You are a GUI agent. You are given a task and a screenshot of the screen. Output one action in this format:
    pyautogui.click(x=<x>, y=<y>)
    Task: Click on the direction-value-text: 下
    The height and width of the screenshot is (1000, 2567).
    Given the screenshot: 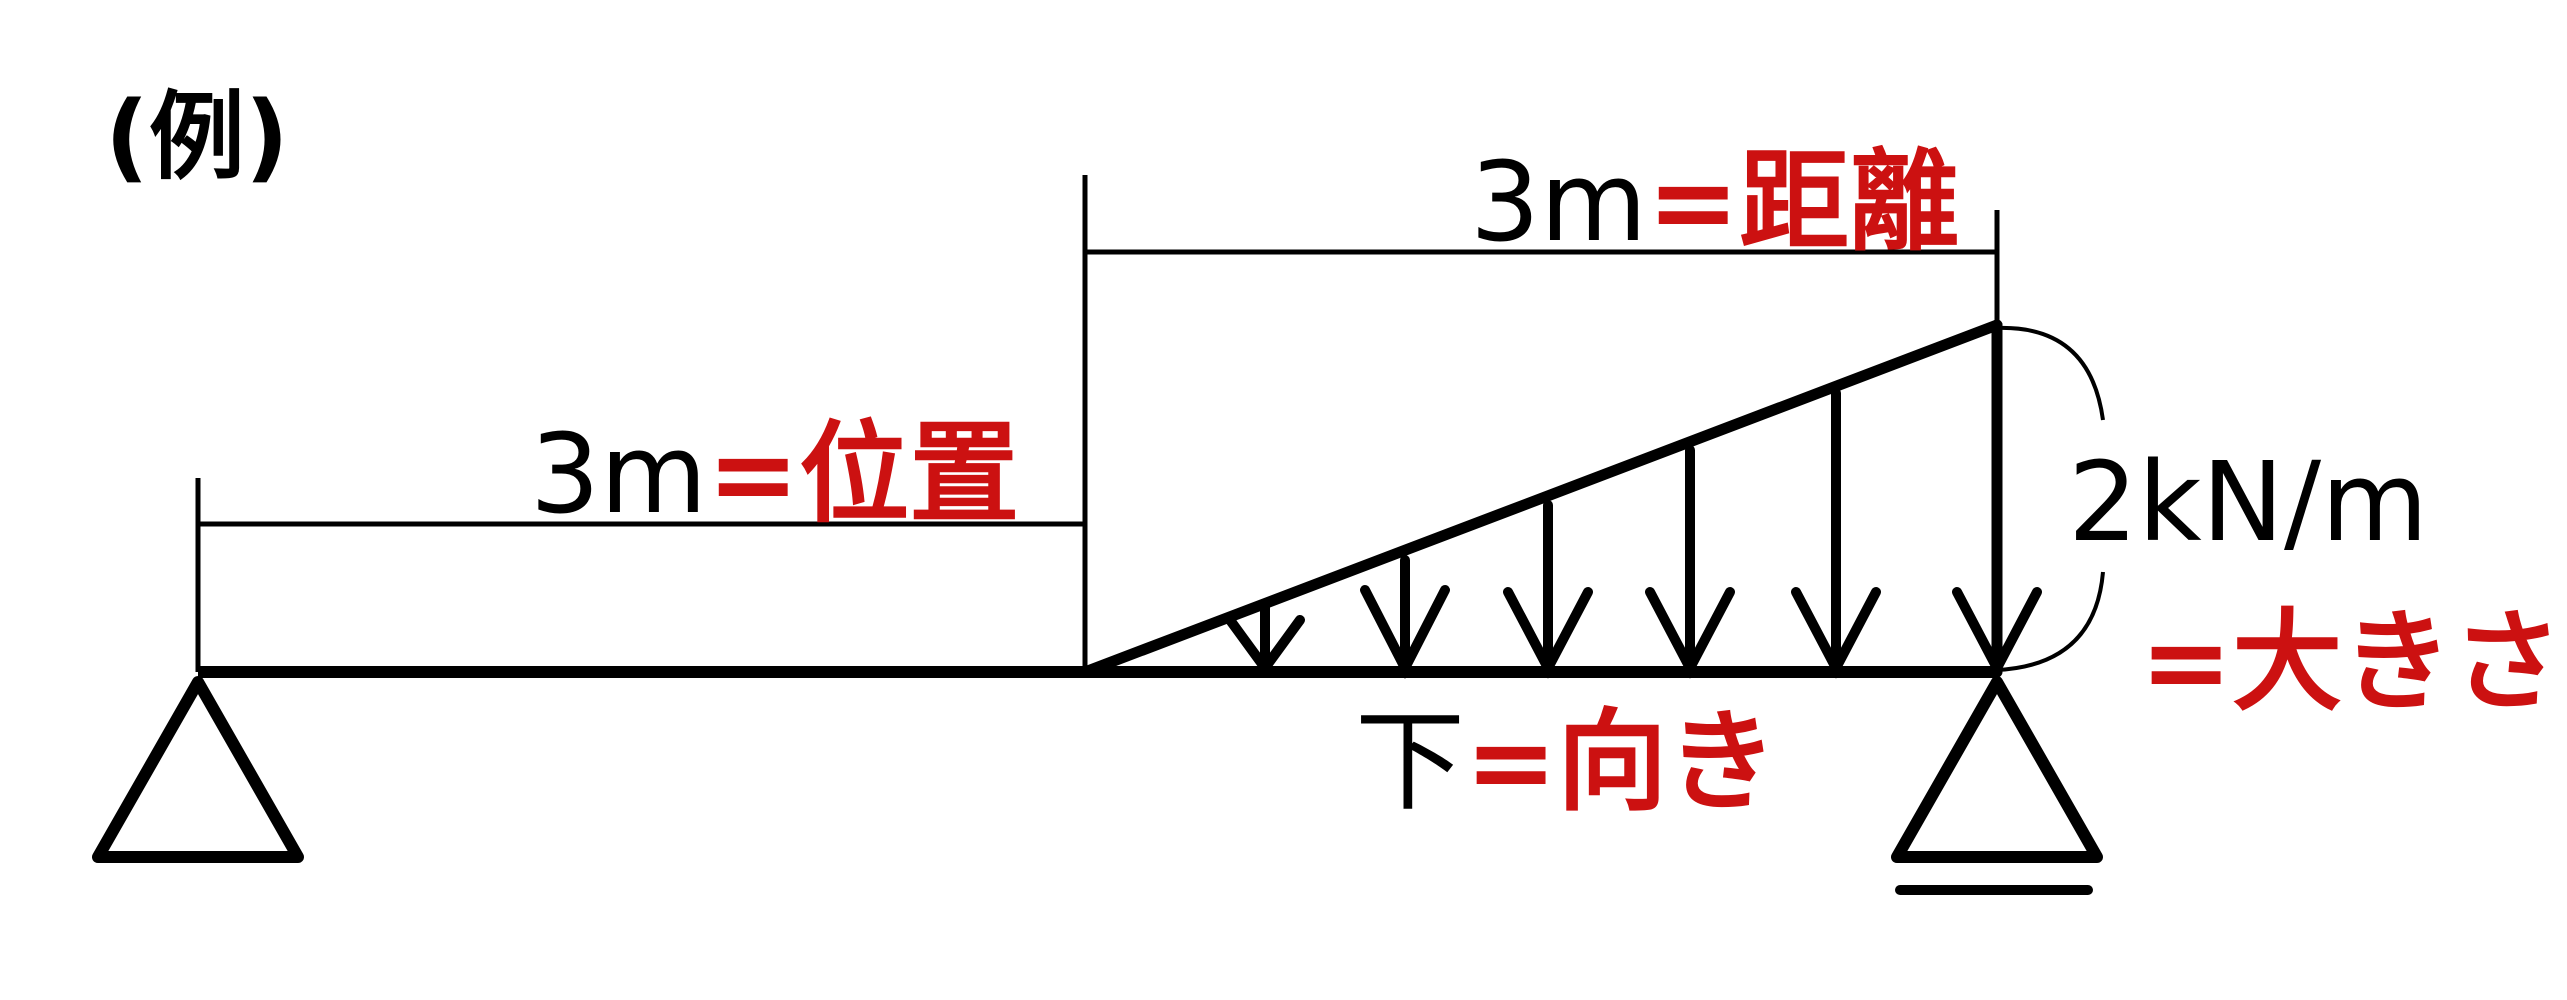 What is the action you would take?
    pyautogui.click(x=1410, y=762)
    